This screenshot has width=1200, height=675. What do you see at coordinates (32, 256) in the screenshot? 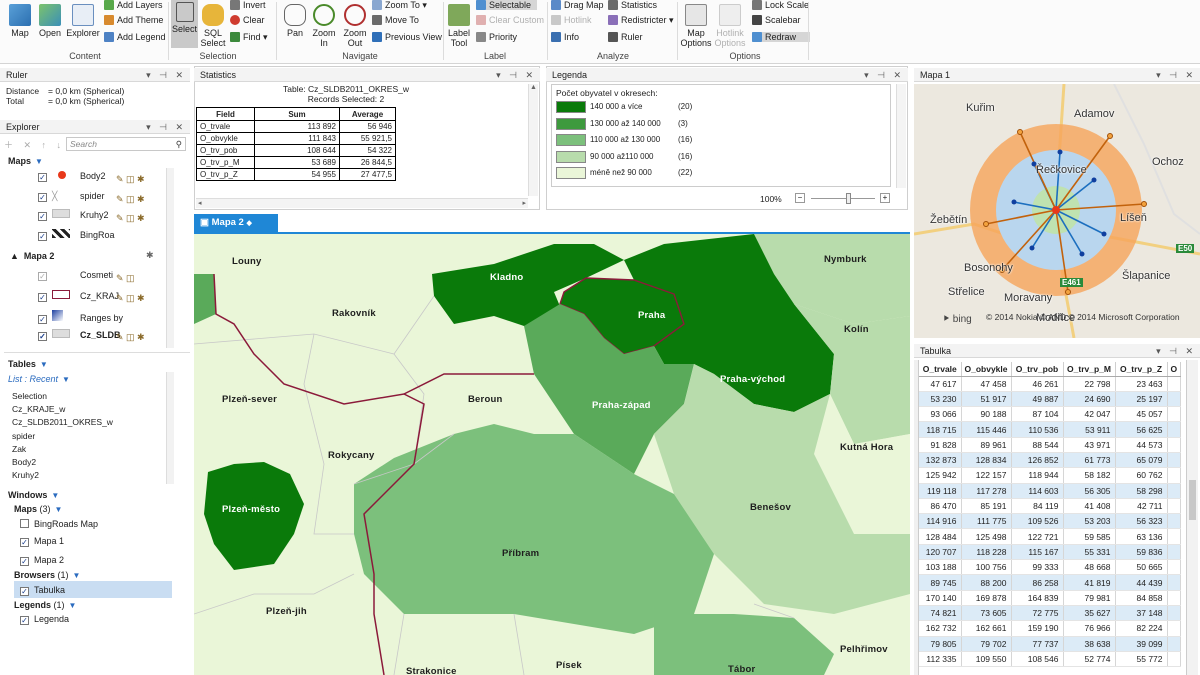
I see `map2-section-header: ▲ Mapa 2` at bounding box center [32, 256].